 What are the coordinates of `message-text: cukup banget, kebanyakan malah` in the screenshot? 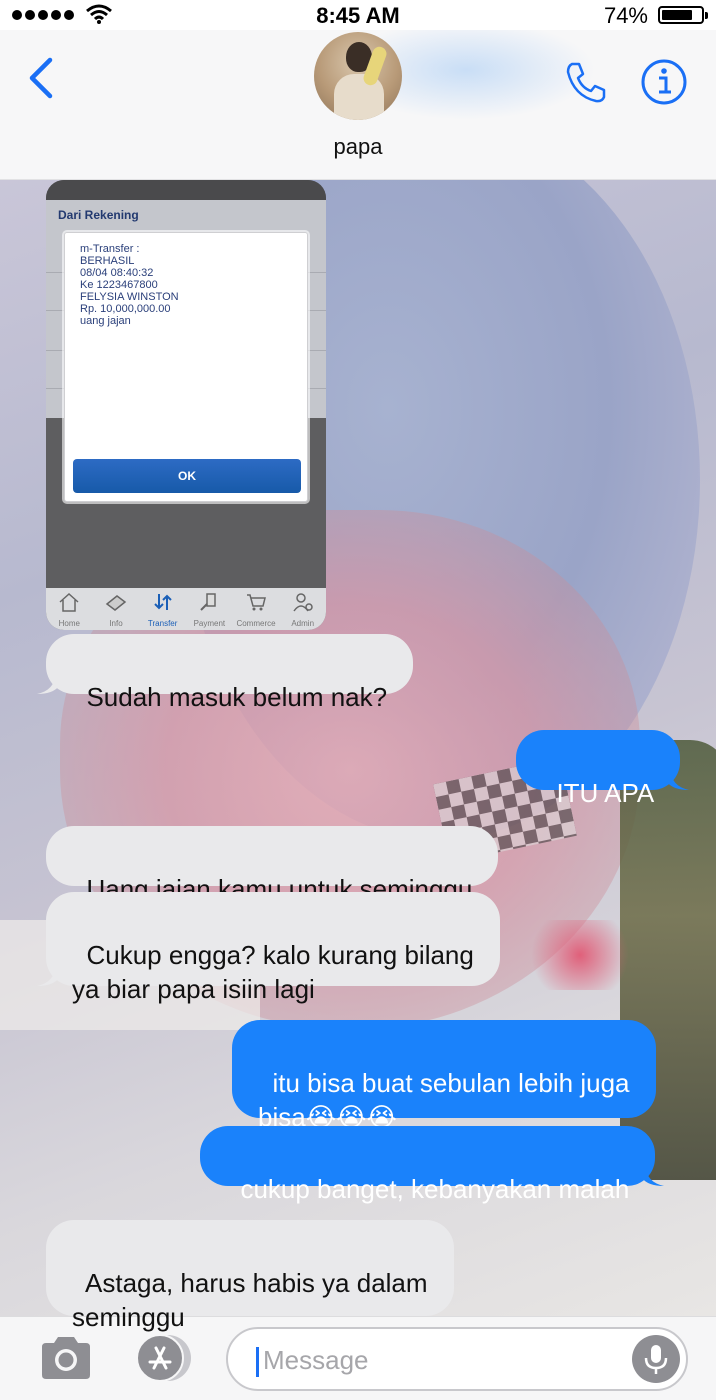 It's located at (435, 1189).